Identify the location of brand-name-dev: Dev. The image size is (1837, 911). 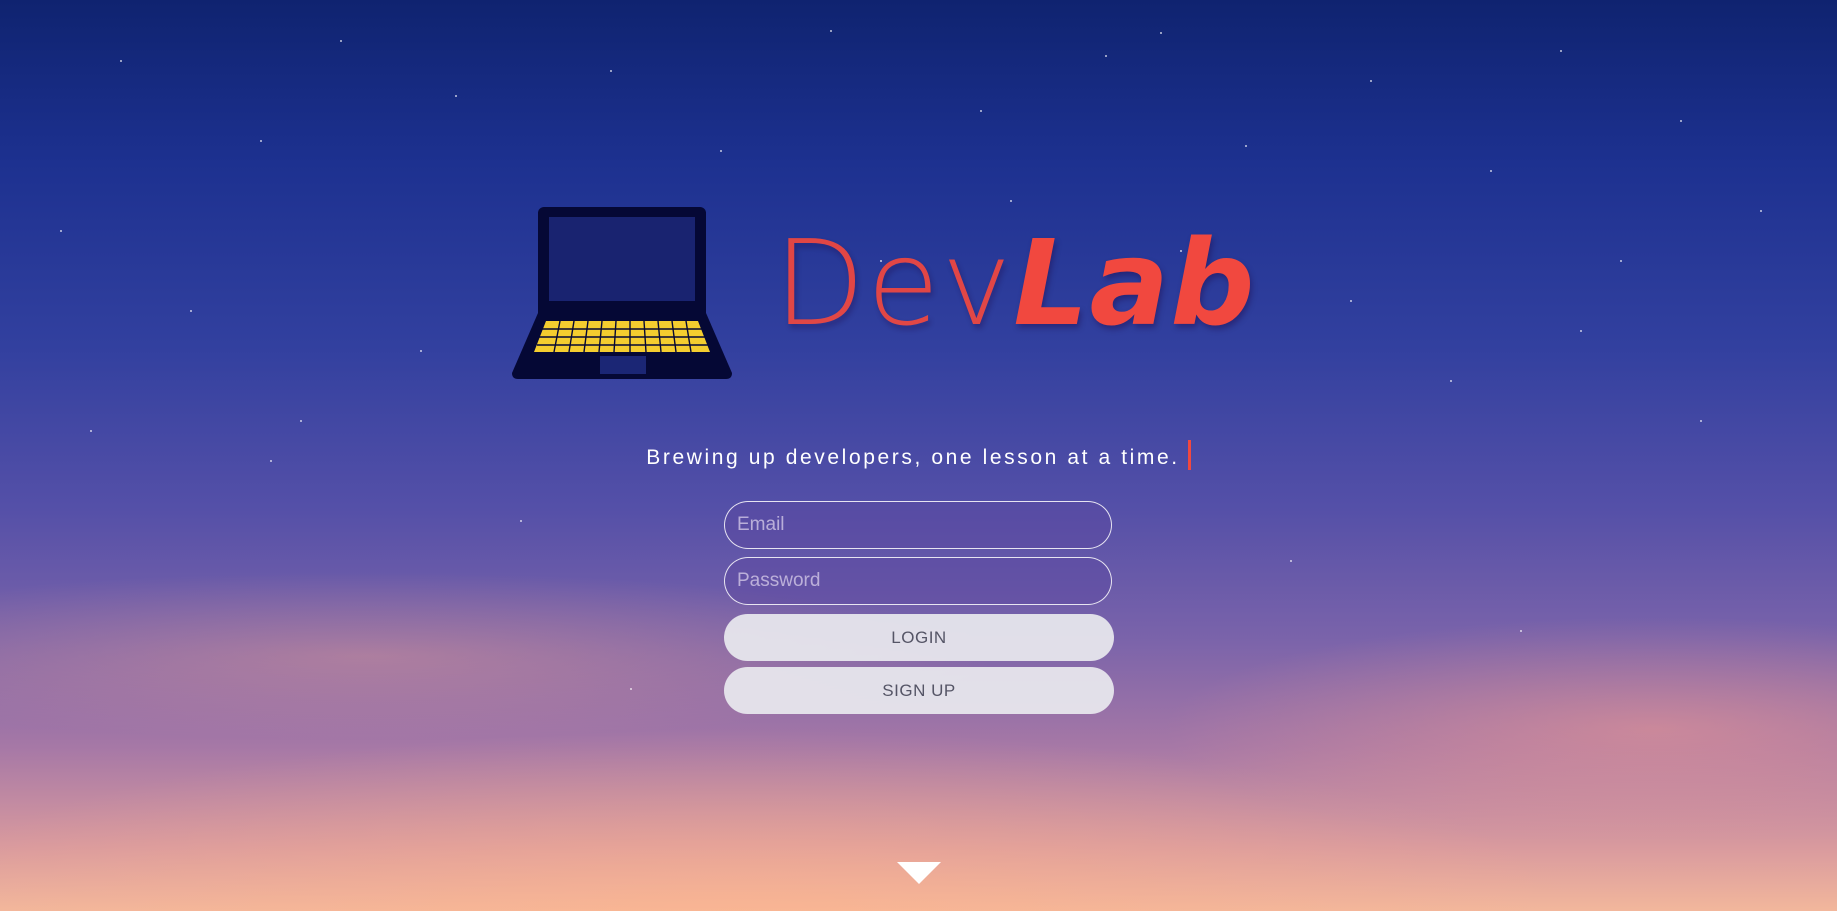
(894, 283).